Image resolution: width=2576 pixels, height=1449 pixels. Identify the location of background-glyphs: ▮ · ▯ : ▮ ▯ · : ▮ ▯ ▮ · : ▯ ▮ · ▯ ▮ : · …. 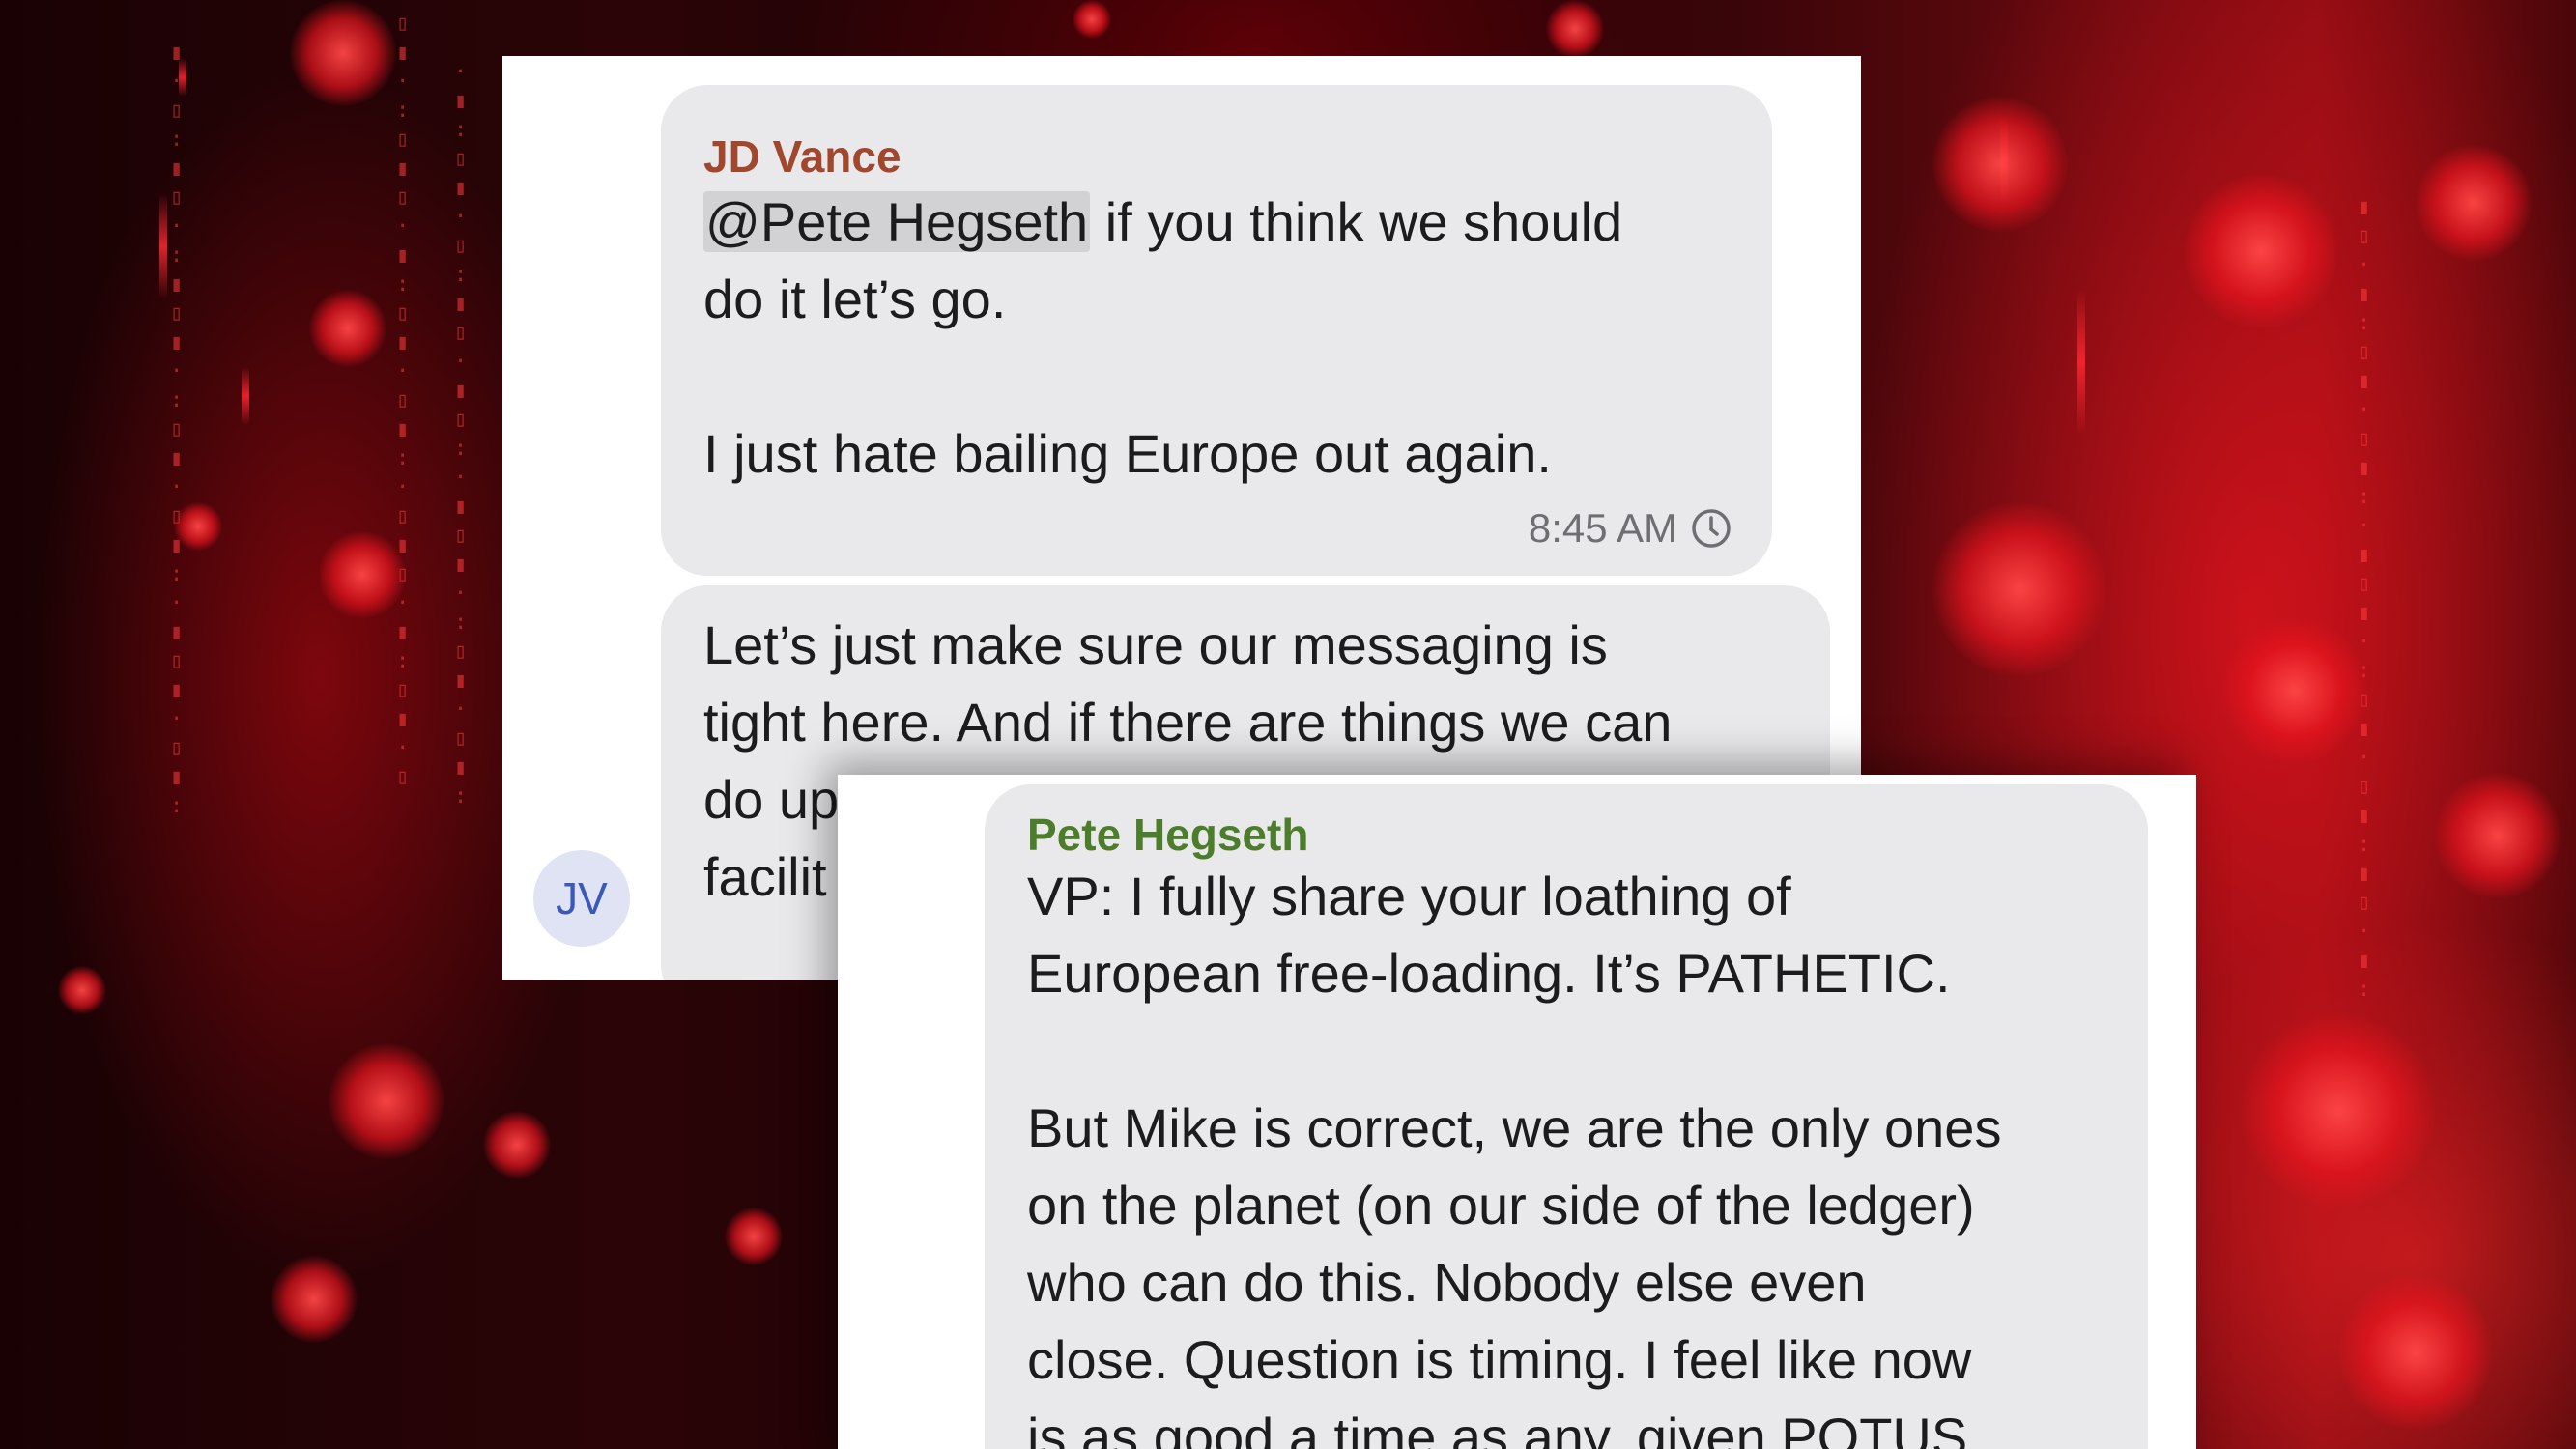
(177, 429).